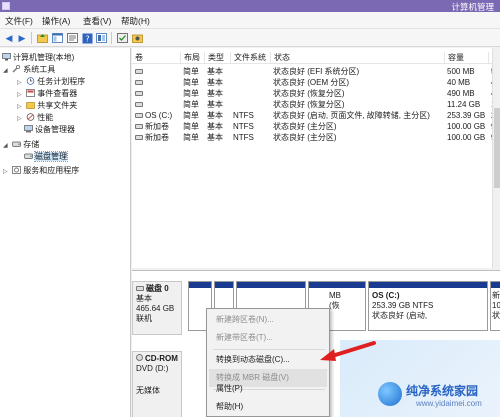 This screenshot has height=417, width=500. What do you see at coordinates (31, 105) in the screenshot?
I see `shared-folder-icon` at bounding box center [31, 105].